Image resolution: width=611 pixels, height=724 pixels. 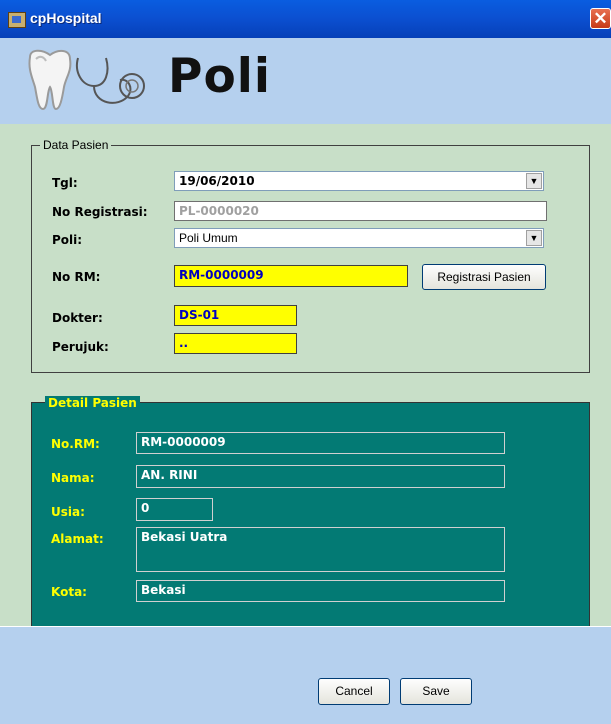 What do you see at coordinates (320, 476) in the screenshot?
I see `detail-nama-field: AN. RINI` at bounding box center [320, 476].